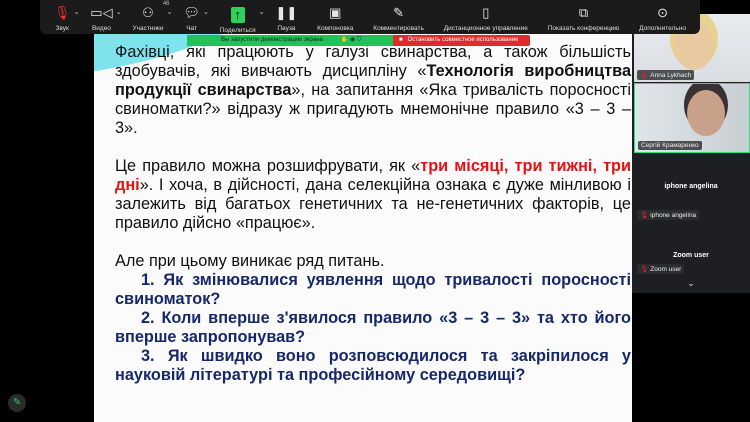  I want to click on participant-name: Сергій Крамаренко, so click(670, 145).